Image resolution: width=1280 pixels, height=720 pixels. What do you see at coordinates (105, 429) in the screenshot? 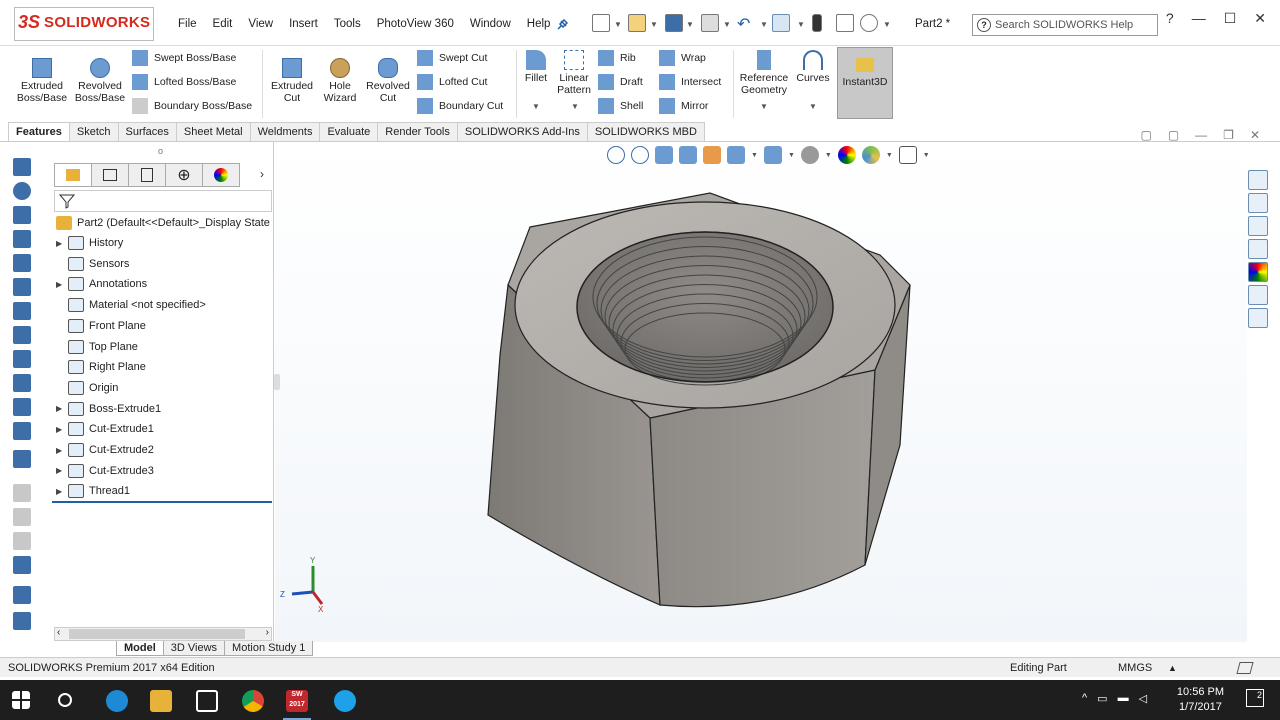
I see `tree-item: ▶ Cut-Extrude1` at bounding box center [105, 429].